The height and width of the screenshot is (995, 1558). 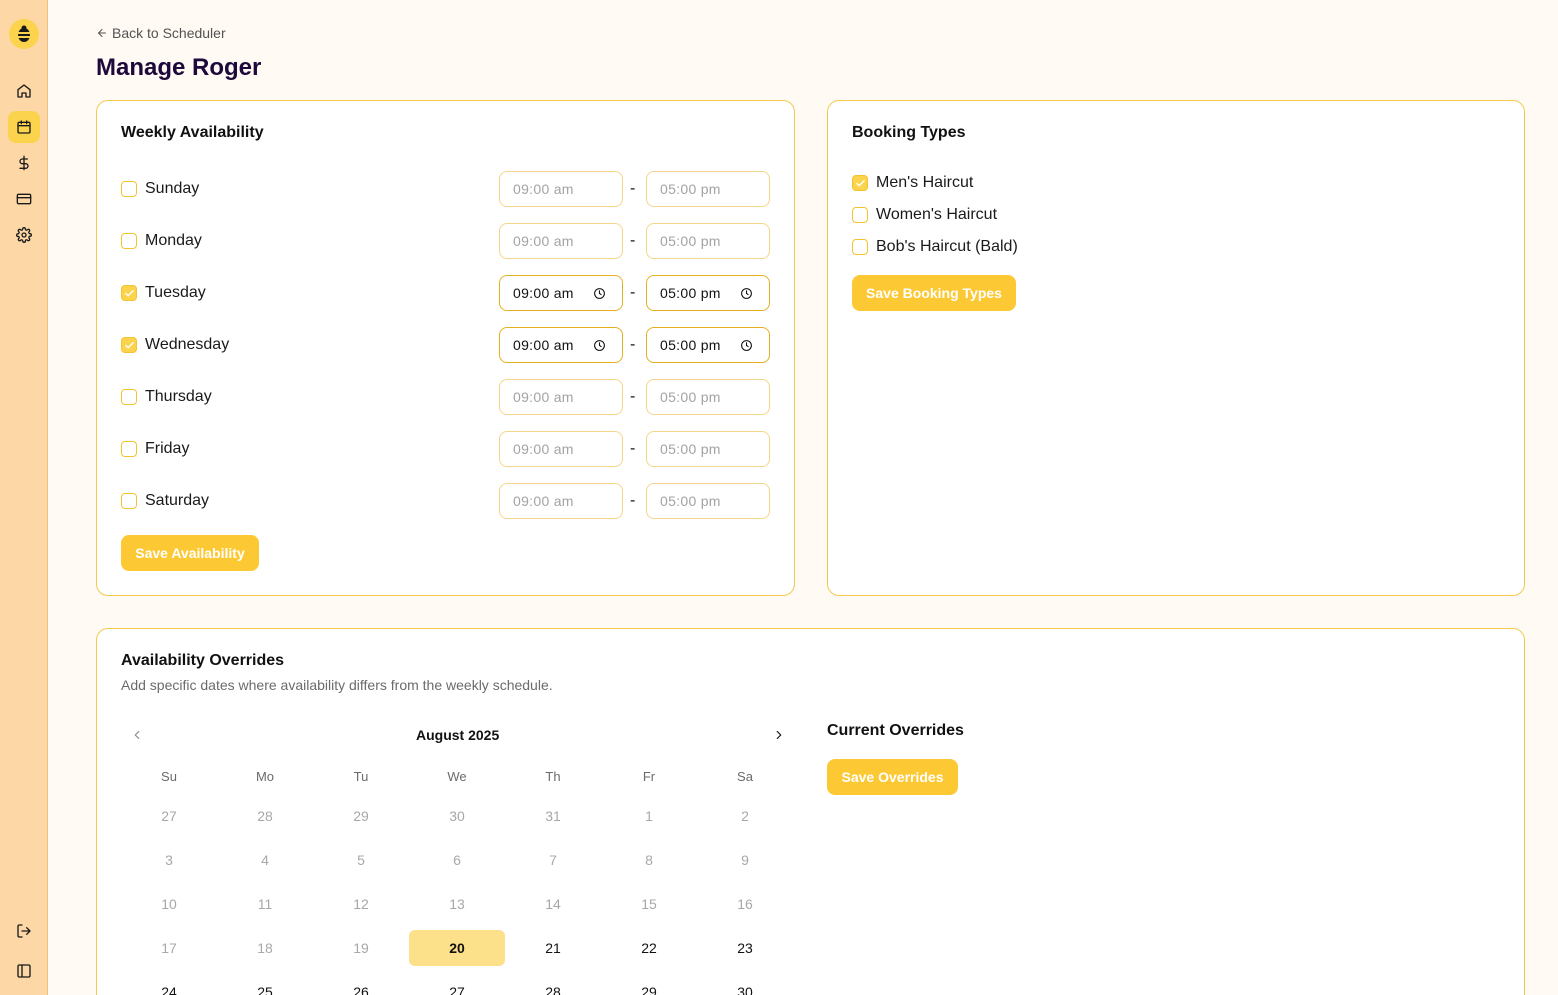 What do you see at coordinates (172, 188) in the screenshot?
I see `sunday-label: Sunday` at bounding box center [172, 188].